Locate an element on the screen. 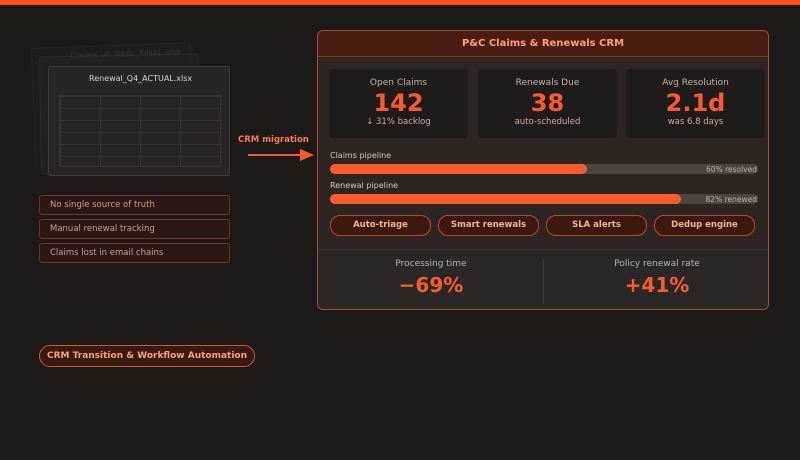 Image resolution: width=800 pixels, height=460 pixels. migration-label: CRM migration is located at coordinates (273, 140).